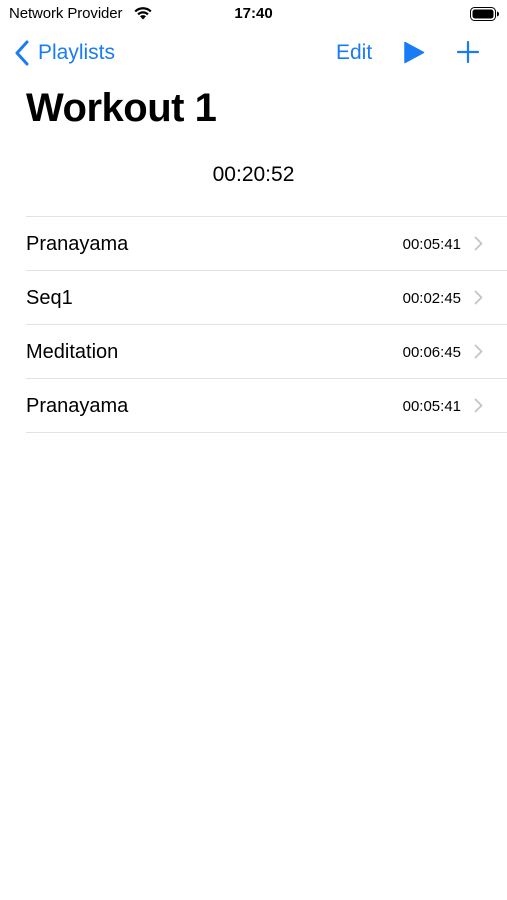  Describe the element at coordinates (72, 352) in the screenshot. I see `item-title: Meditation` at that location.